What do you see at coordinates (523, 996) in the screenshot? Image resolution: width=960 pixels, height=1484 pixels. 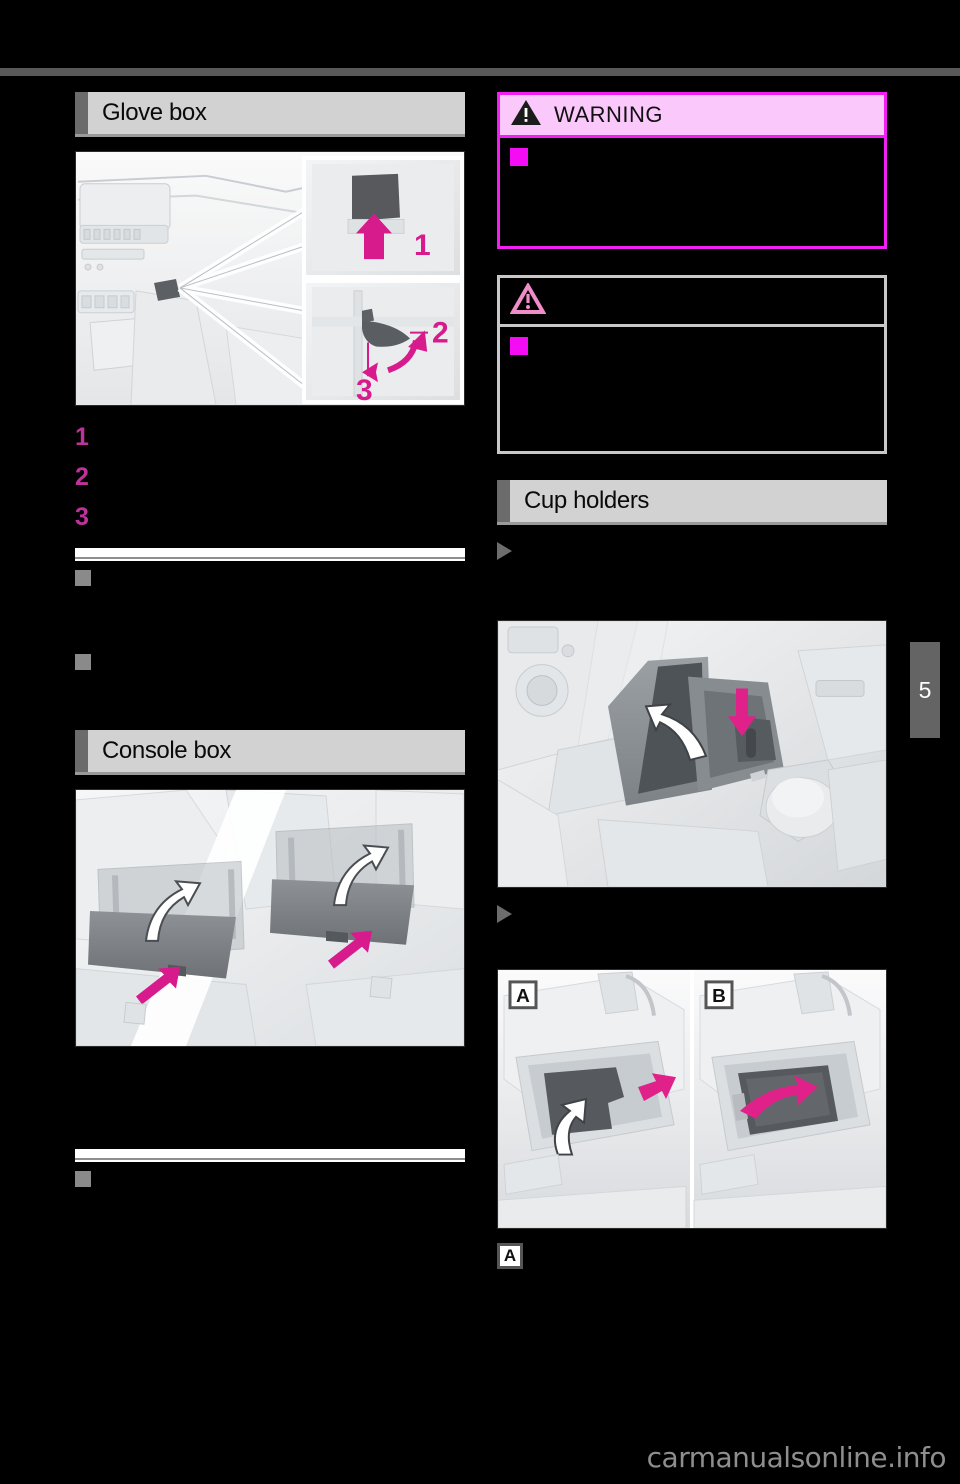 I see `svg-text: A` at bounding box center [523, 996].